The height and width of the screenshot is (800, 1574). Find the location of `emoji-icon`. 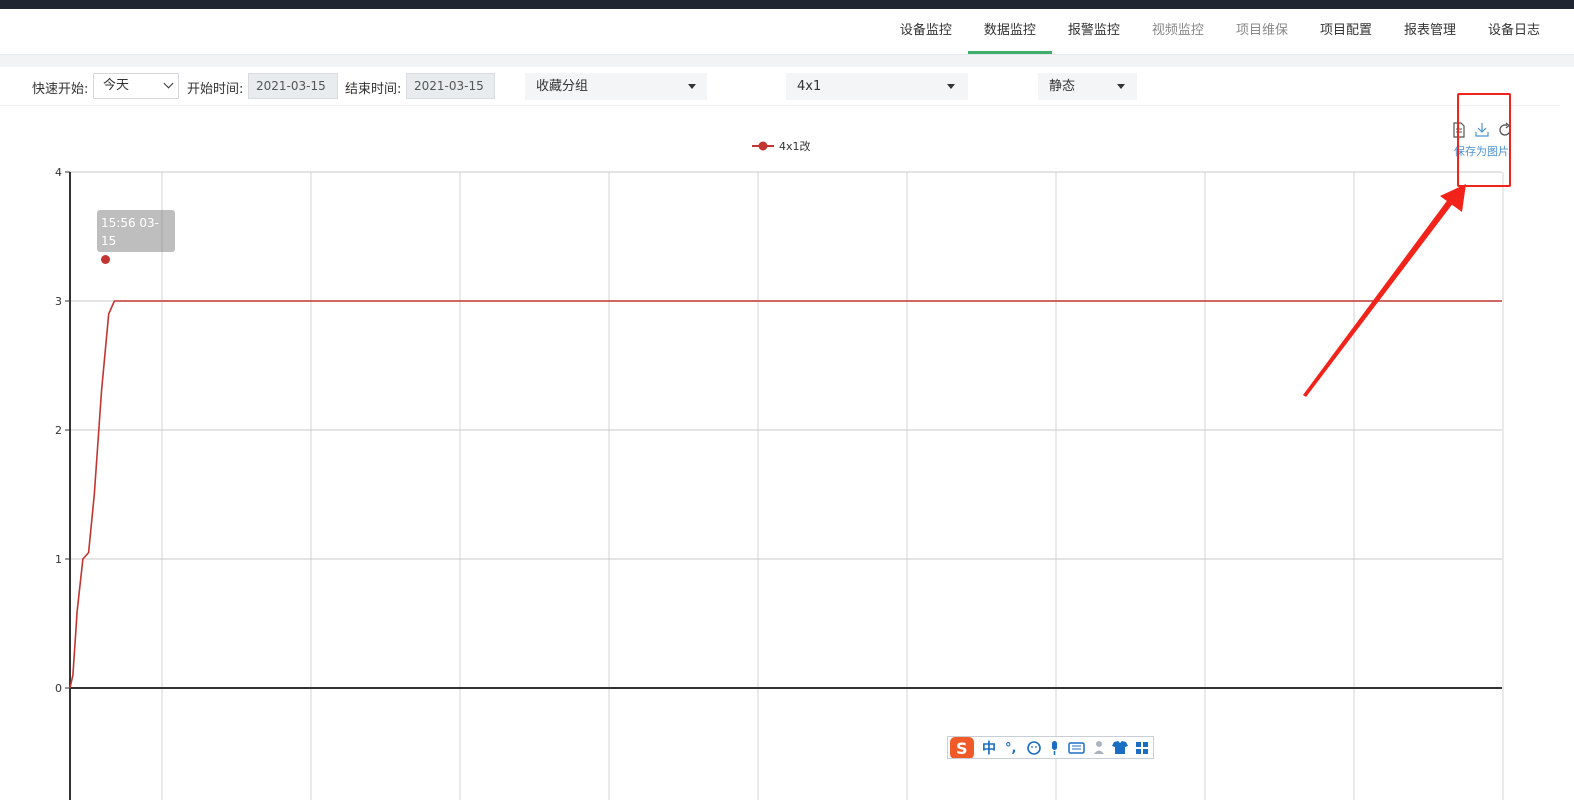

emoji-icon is located at coordinates (1034, 748).